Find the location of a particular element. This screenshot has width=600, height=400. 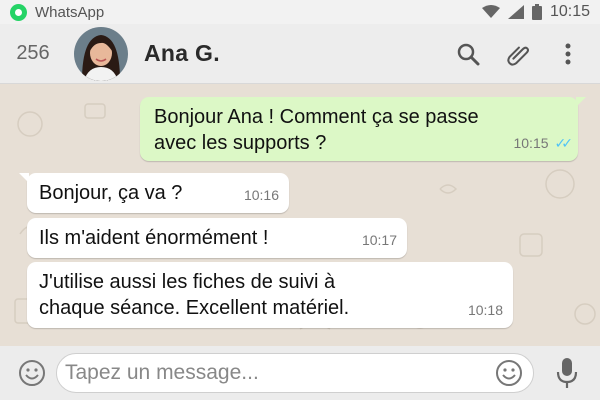

message-time: 10:15 is located at coordinates (531, 143).